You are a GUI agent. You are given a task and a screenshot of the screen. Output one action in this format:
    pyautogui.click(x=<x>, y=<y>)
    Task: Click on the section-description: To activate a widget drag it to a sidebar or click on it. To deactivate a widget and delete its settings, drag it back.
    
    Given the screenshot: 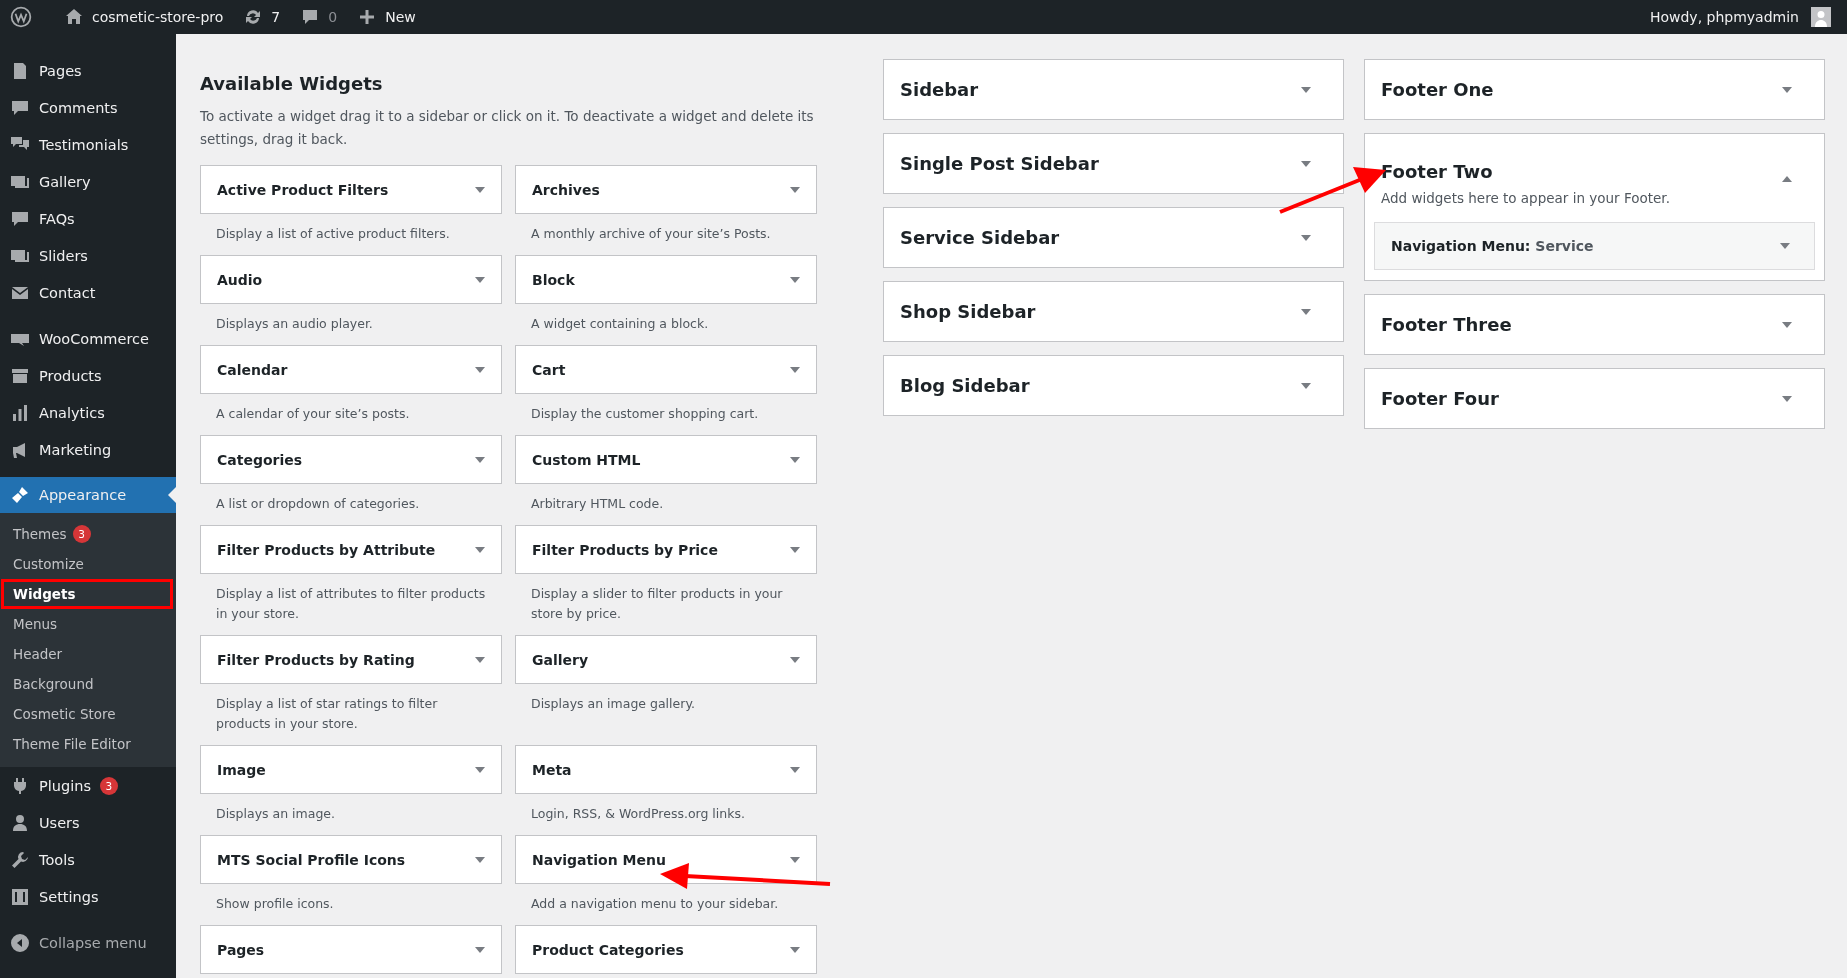 What is the action you would take?
    pyautogui.click(x=507, y=128)
    